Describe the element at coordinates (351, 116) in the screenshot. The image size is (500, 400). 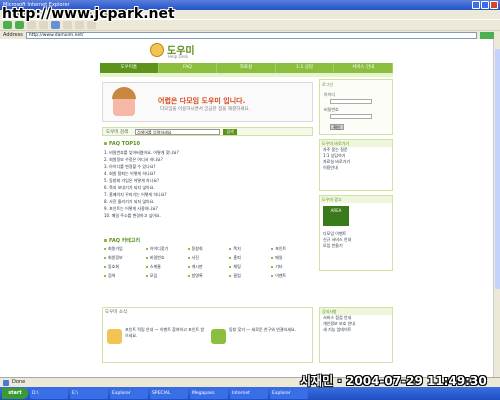
I see `password-field` at that location.